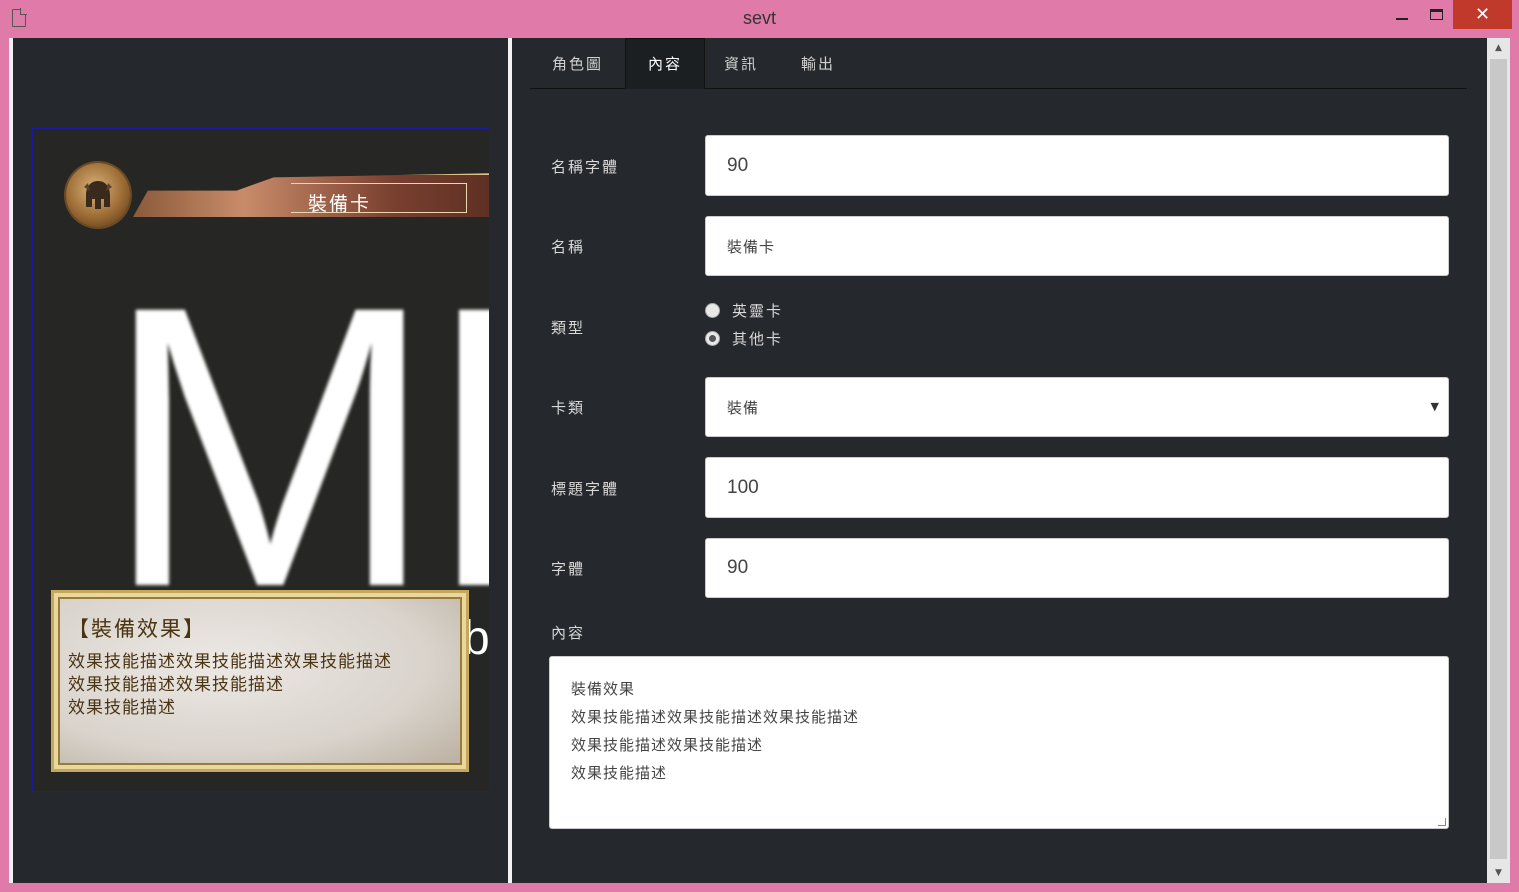  I want to click on content-line: 效果技能描述, so click(619, 773).